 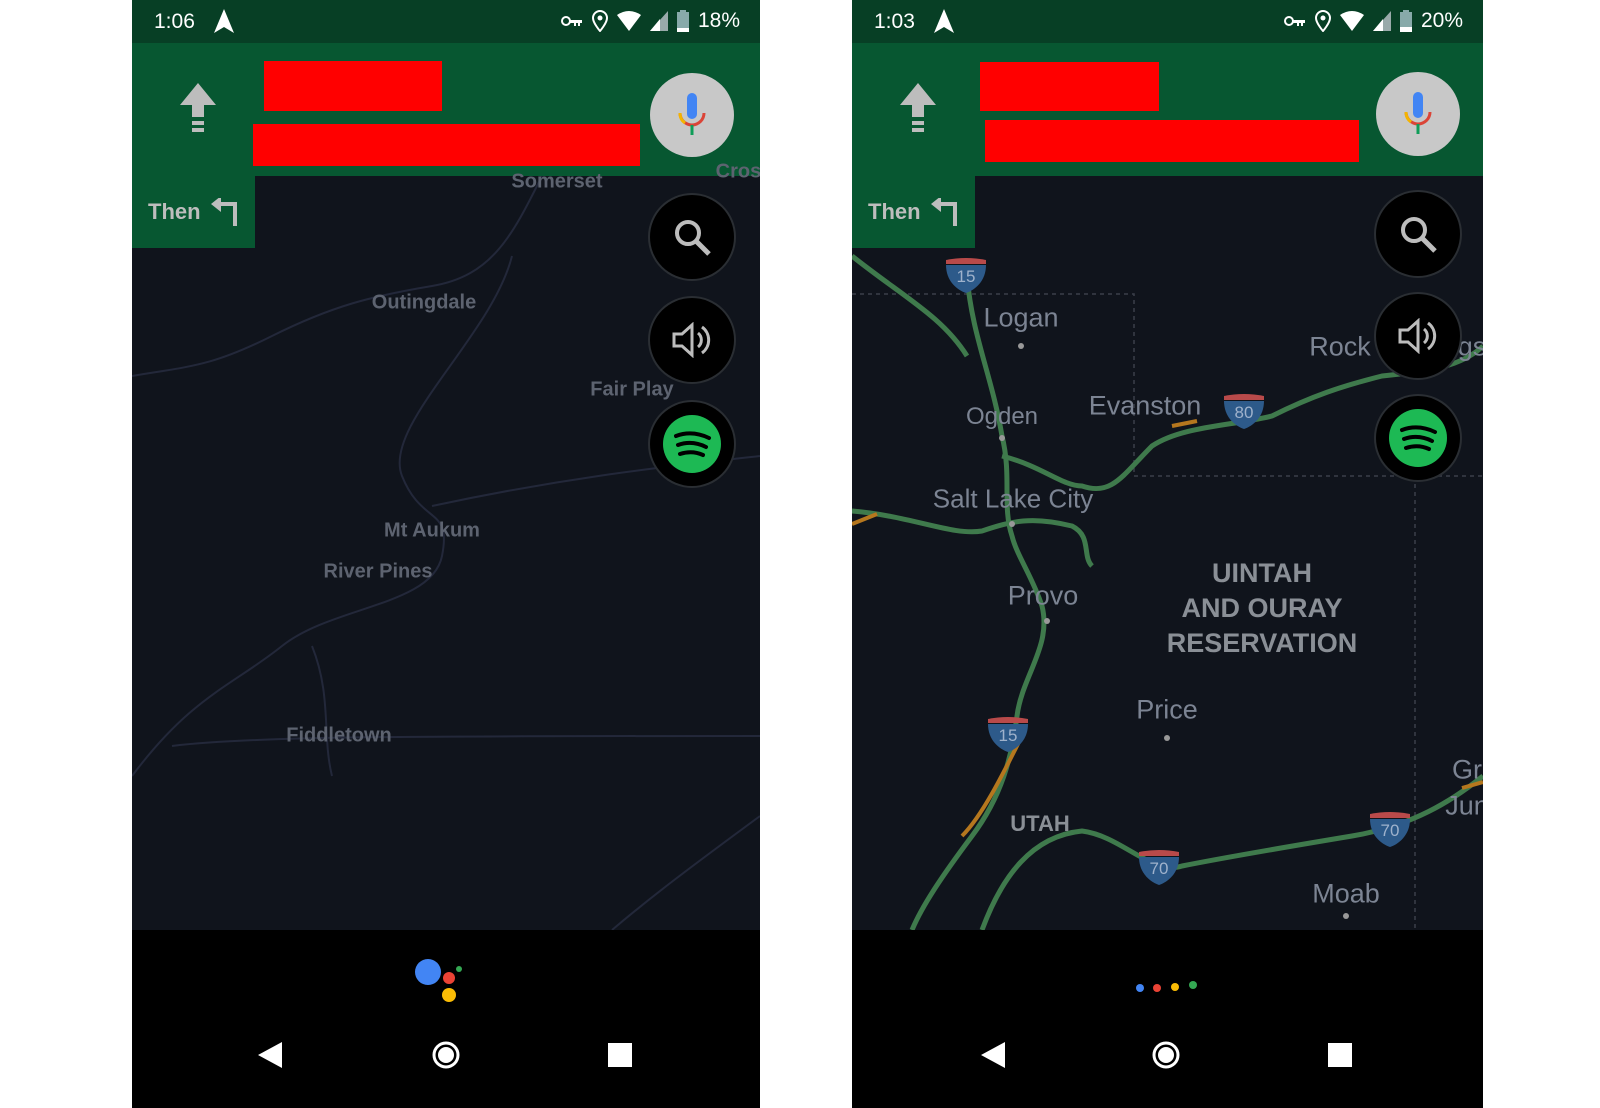 What do you see at coordinates (1464, 805) in the screenshot?
I see `map-label: Jun` at bounding box center [1464, 805].